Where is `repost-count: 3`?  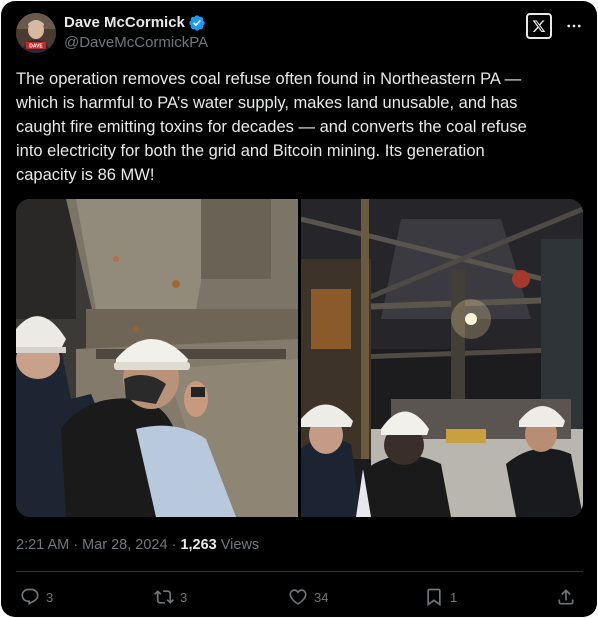 repost-count: 3 is located at coordinates (184, 597).